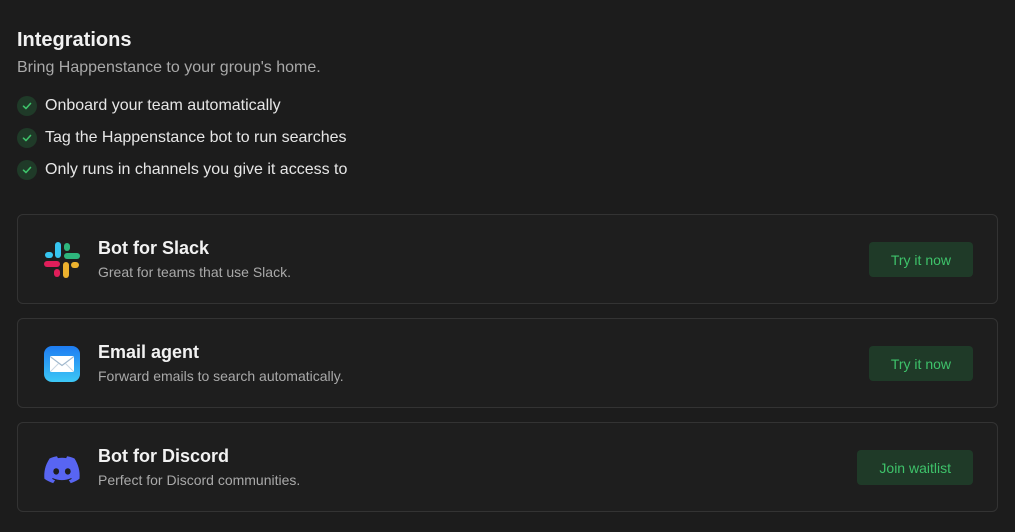 This screenshot has height=532, width=1015. I want to click on join-waitlist-button: Join waitlist, so click(915, 467).